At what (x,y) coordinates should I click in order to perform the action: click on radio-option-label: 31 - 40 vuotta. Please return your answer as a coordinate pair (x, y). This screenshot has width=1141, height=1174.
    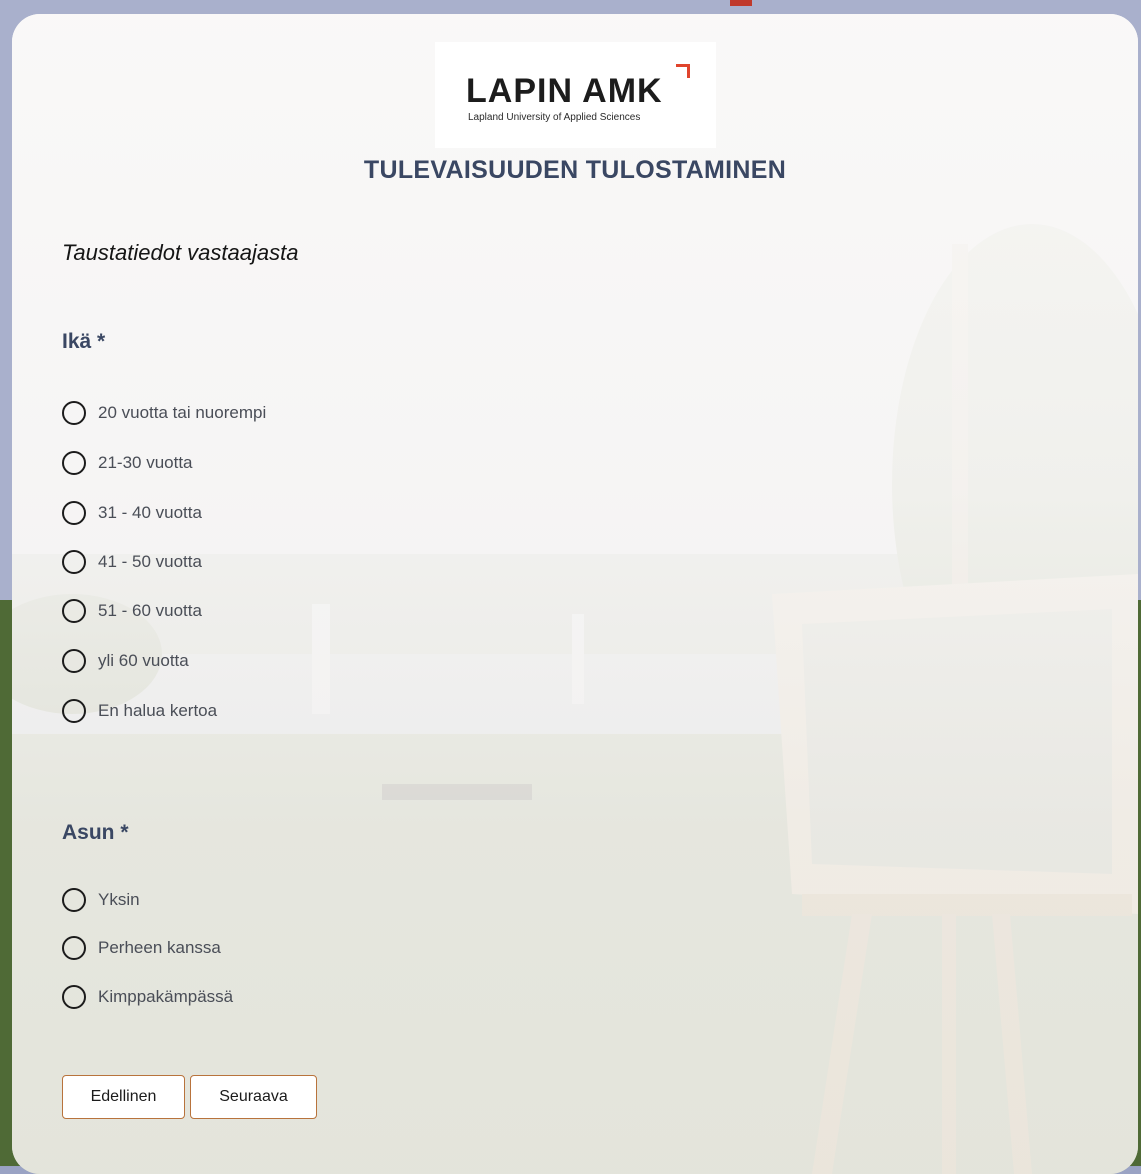
    Looking at the image, I should click on (150, 512).